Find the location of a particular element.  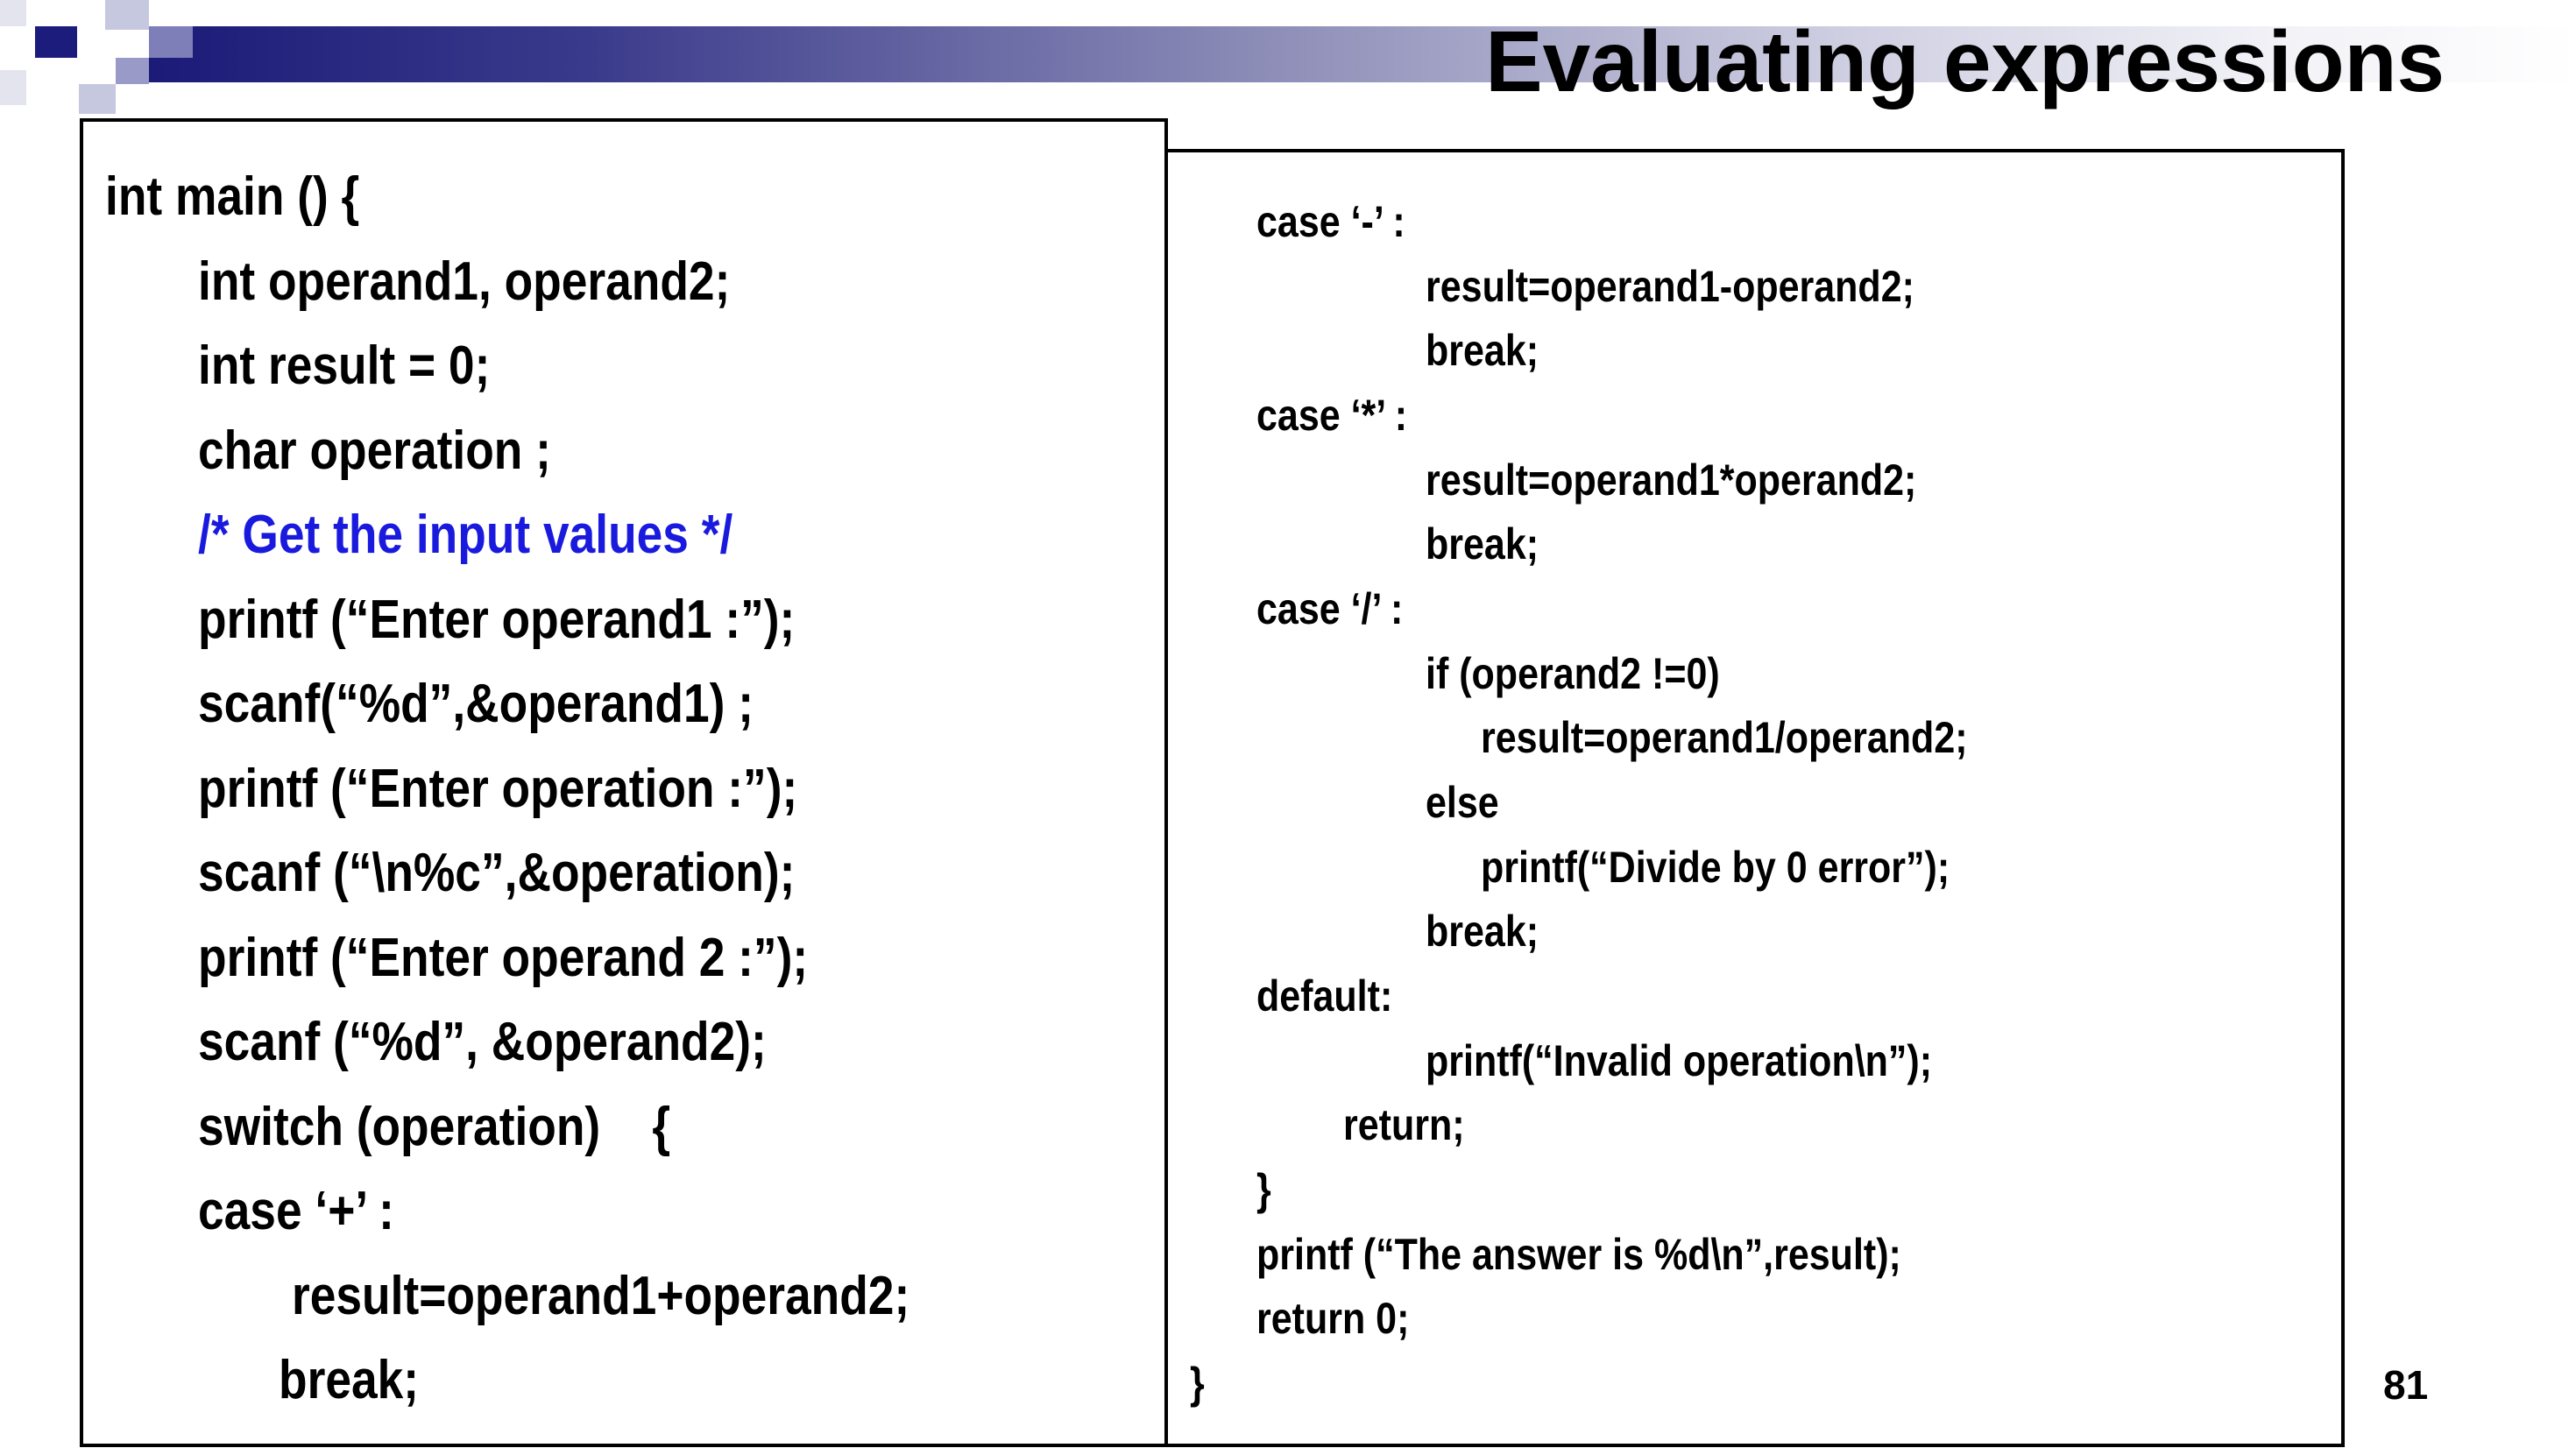

code-line: switch (operation) { is located at coordinates (434, 1127).